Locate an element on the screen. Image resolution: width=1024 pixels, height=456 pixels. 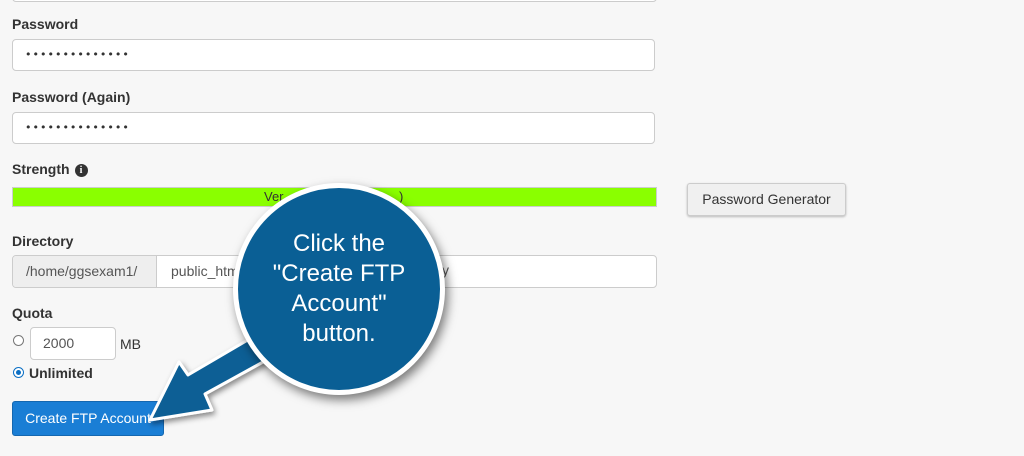
arrow-down-left-icon is located at coordinates (211, 377).